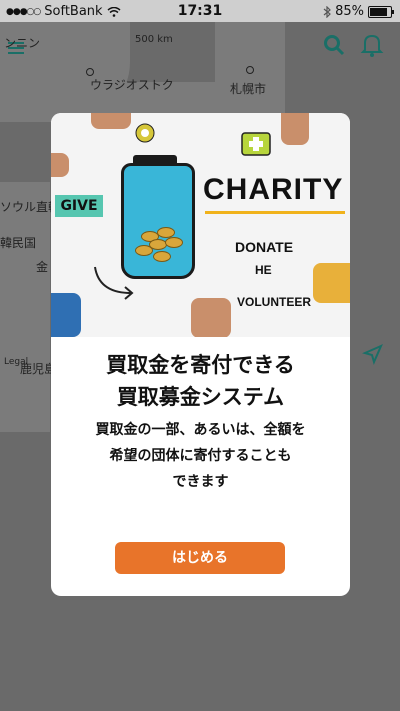  I want to click on title-line: 買取金を寄付できる, so click(200, 365).